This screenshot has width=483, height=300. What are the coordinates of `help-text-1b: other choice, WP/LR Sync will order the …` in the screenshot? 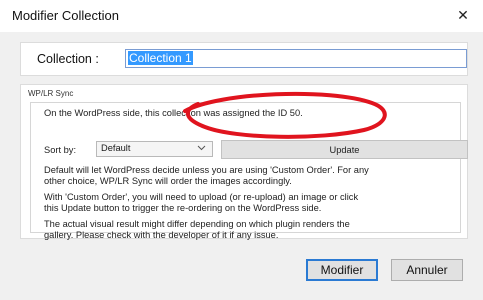 It's located at (168, 181).